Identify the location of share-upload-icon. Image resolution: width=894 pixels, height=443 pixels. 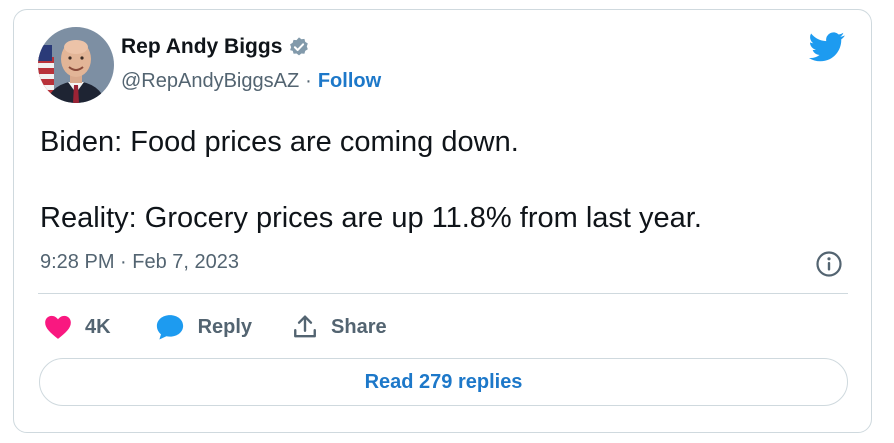
(305, 326).